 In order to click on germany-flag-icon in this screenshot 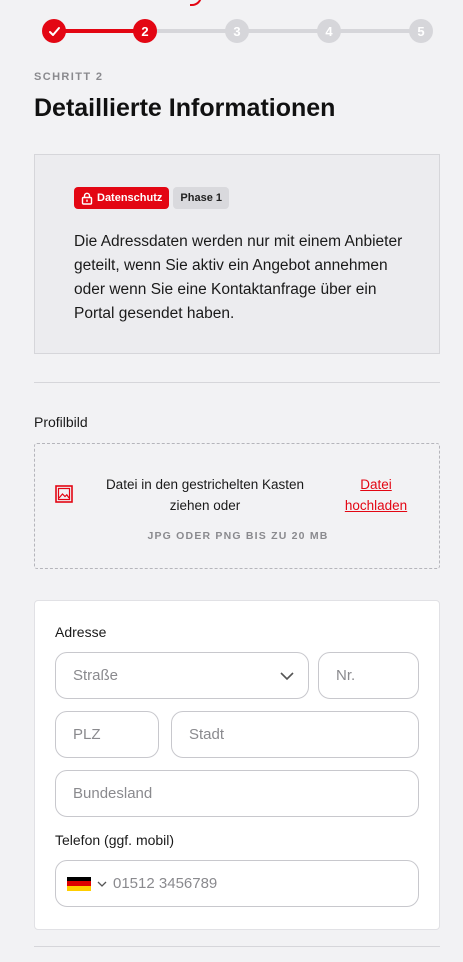, I will do `click(79, 883)`.